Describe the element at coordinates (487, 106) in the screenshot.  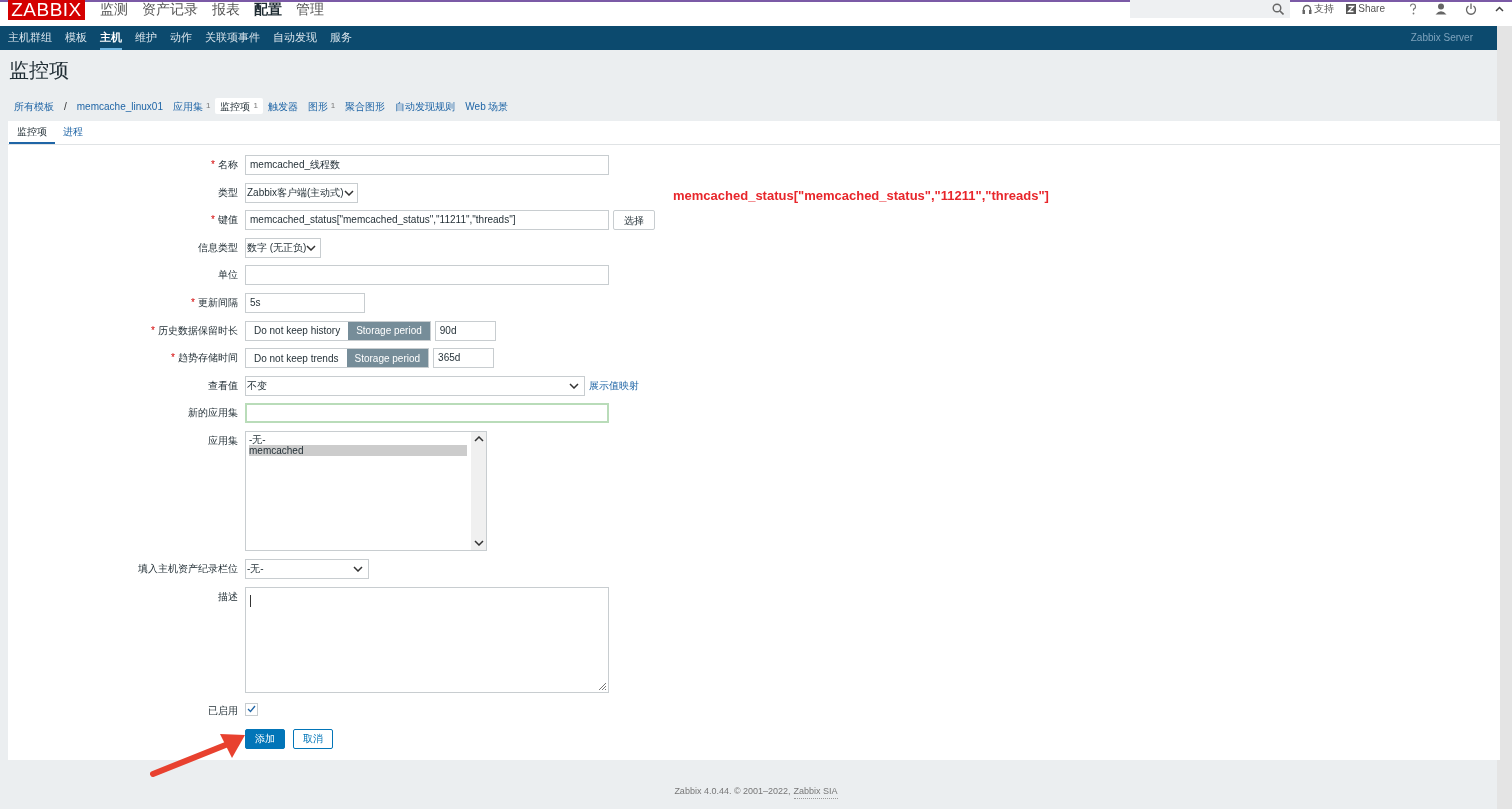
I see `breadcrumb-link: Web 场景` at that location.